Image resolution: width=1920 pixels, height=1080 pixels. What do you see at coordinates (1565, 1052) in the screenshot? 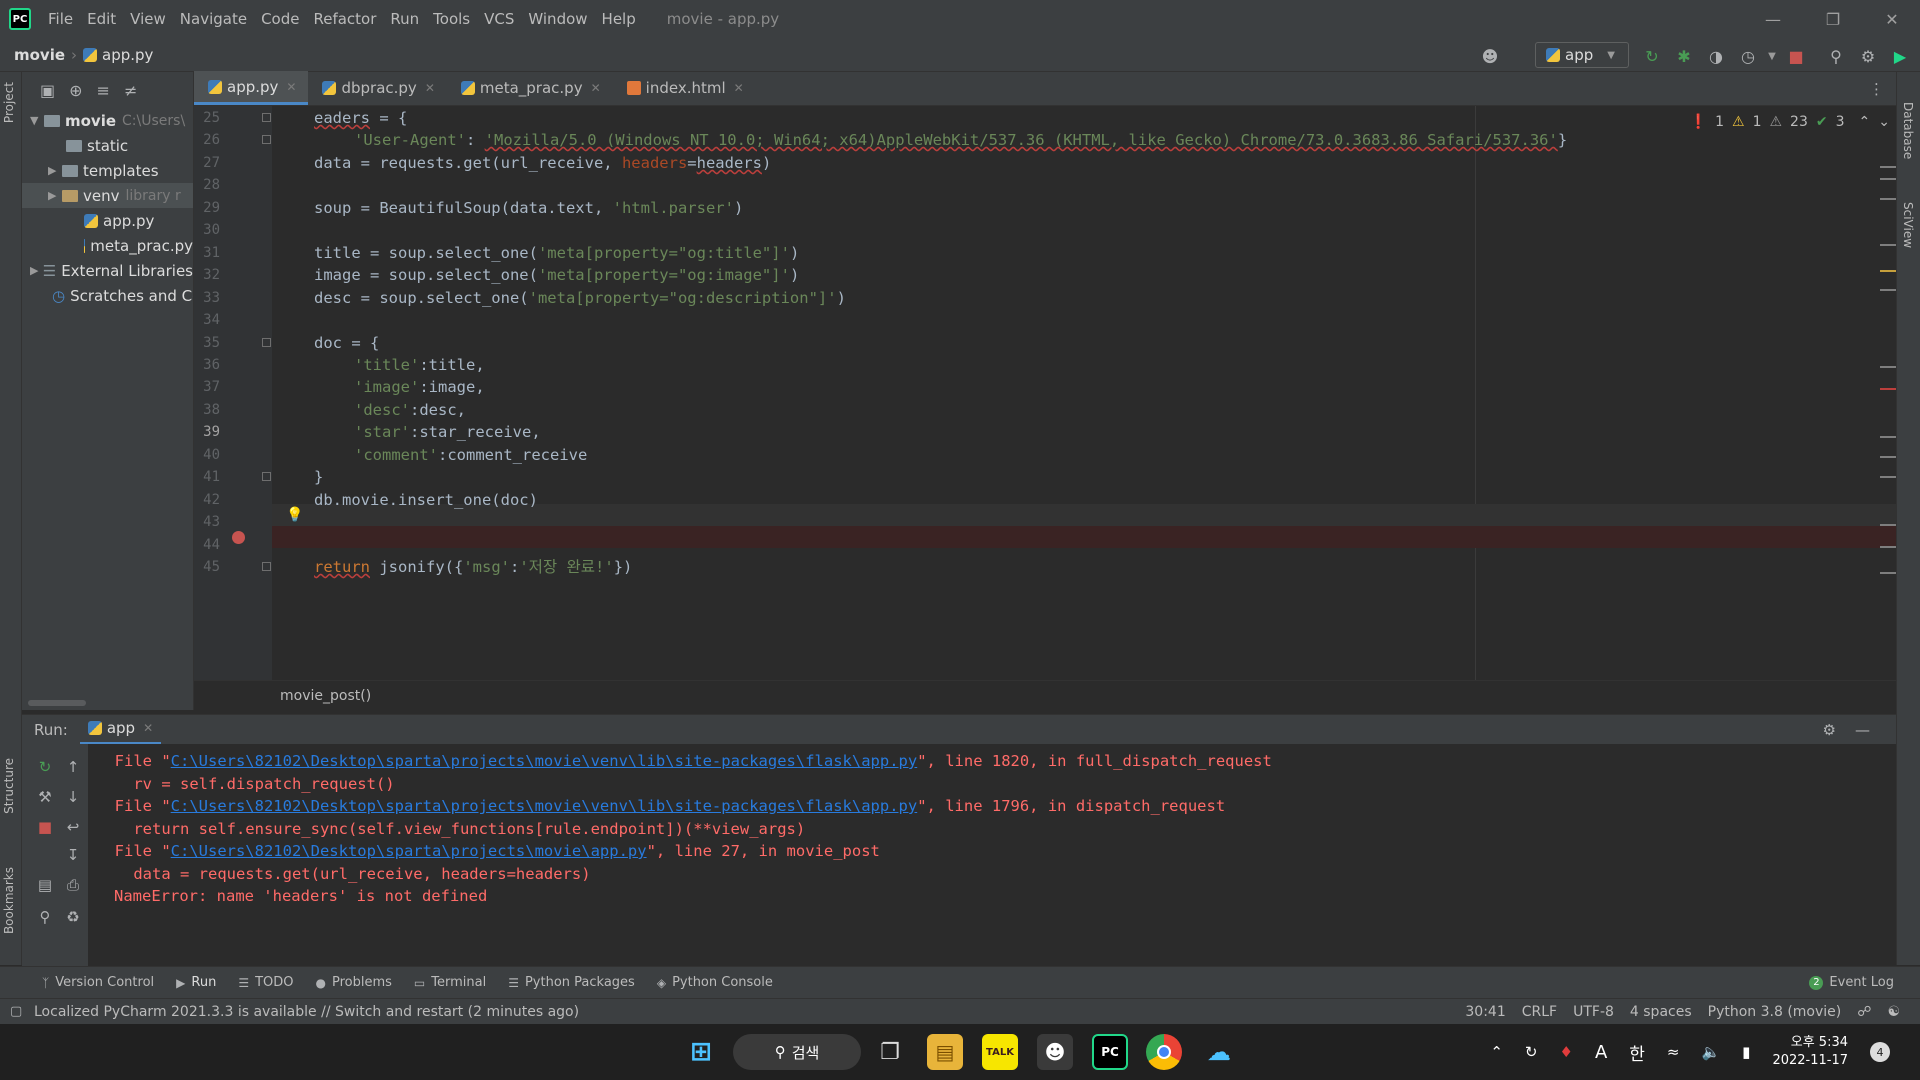
I see `antivirus-icon: ♦` at bounding box center [1565, 1052].